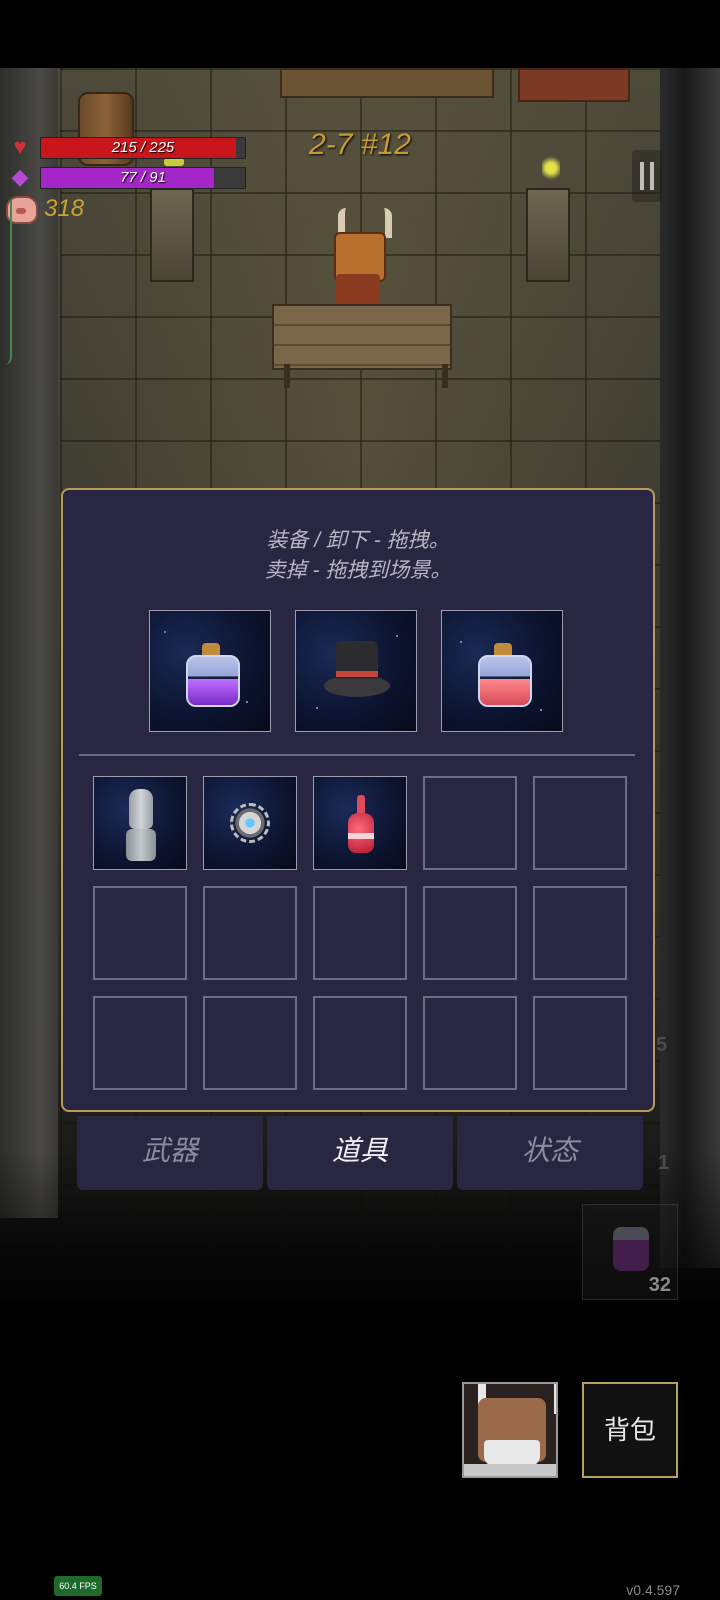 The height and width of the screenshot is (1600, 720). I want to click on top-hat-icon, so click(357, 671).